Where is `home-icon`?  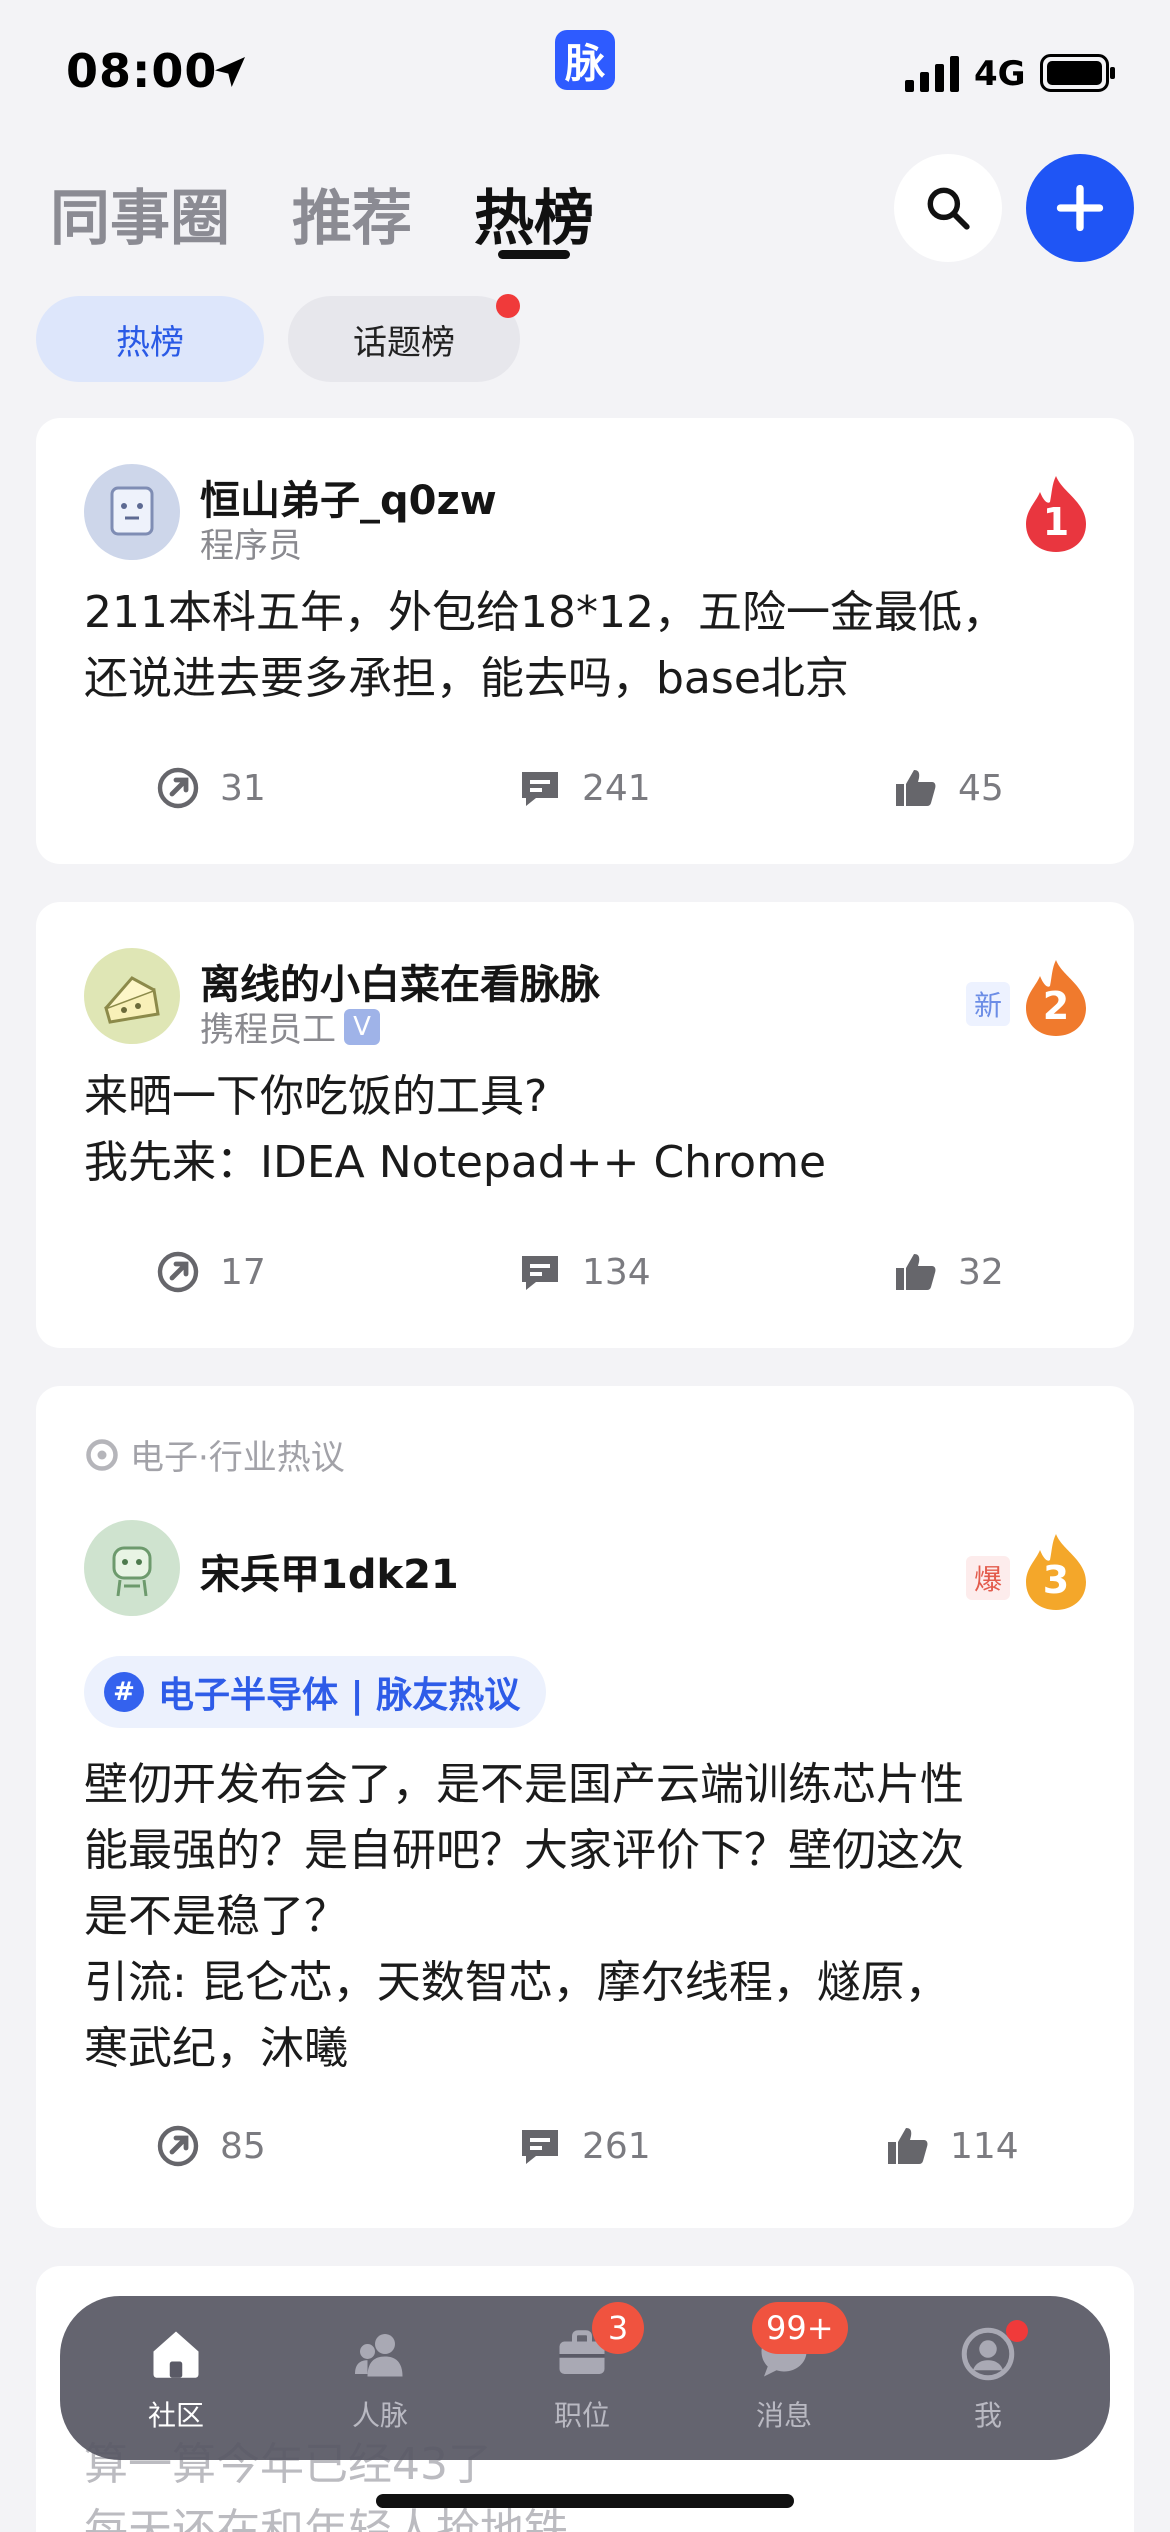 home-icon is located at coordinates (176, 2354).